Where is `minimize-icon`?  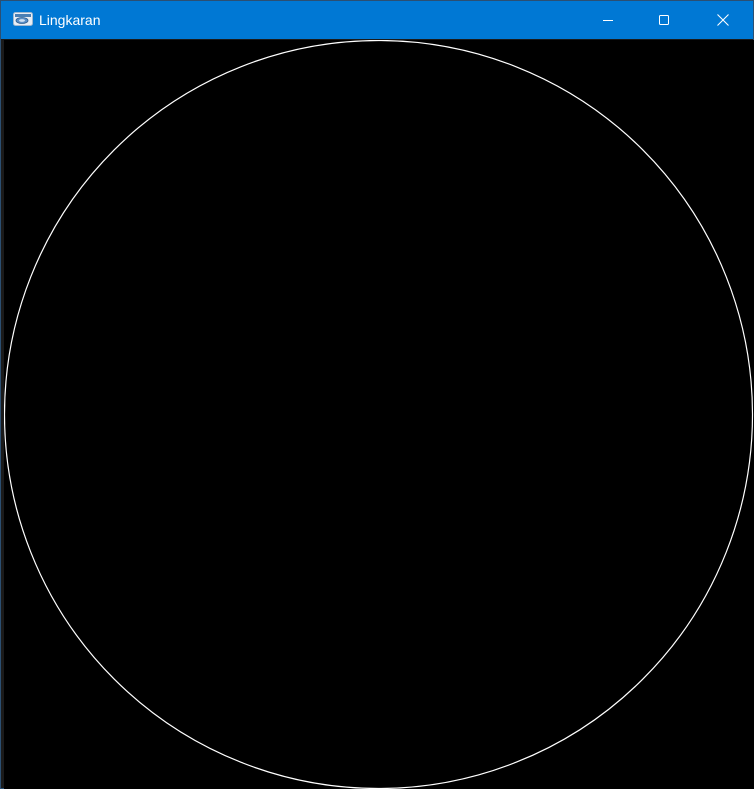
minimize-icon is located at coordinates (608, 20).